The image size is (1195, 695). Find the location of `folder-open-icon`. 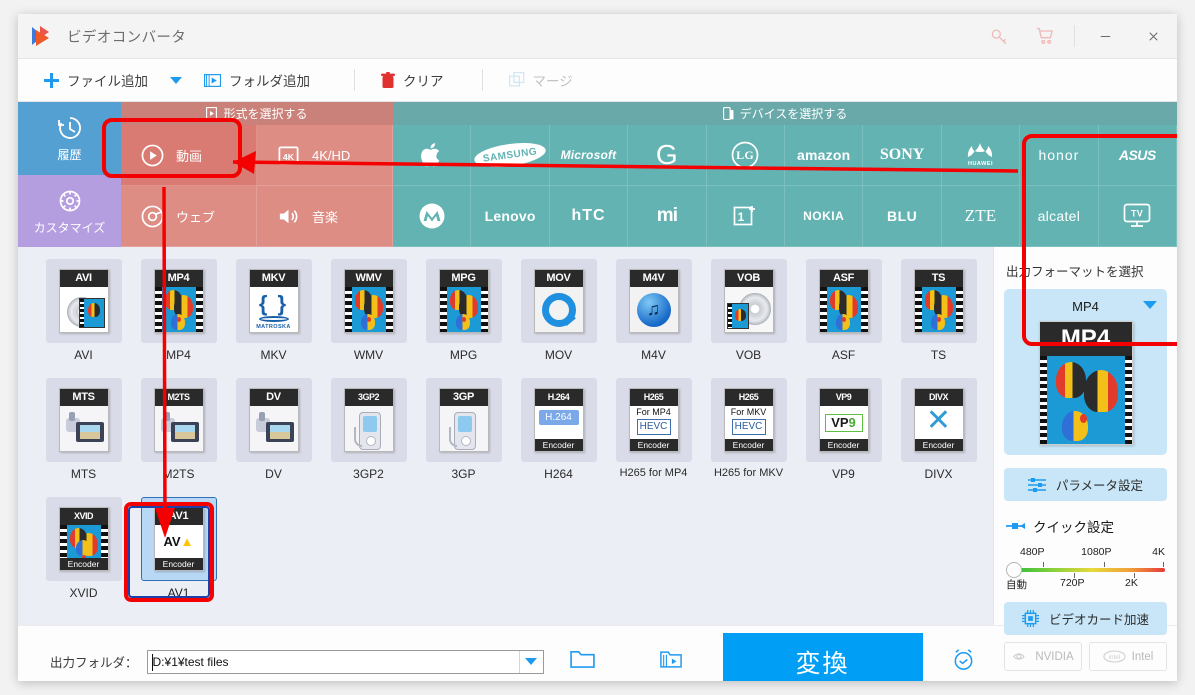

folder-open-icon is located at coordinates (582, 661).